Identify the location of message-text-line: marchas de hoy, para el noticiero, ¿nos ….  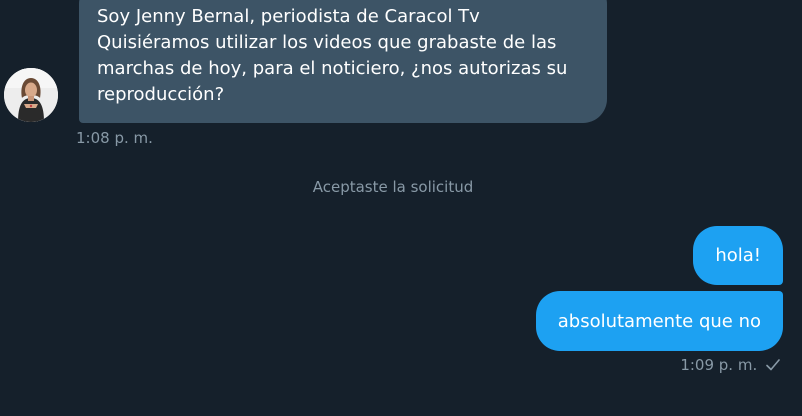
(332, 68).